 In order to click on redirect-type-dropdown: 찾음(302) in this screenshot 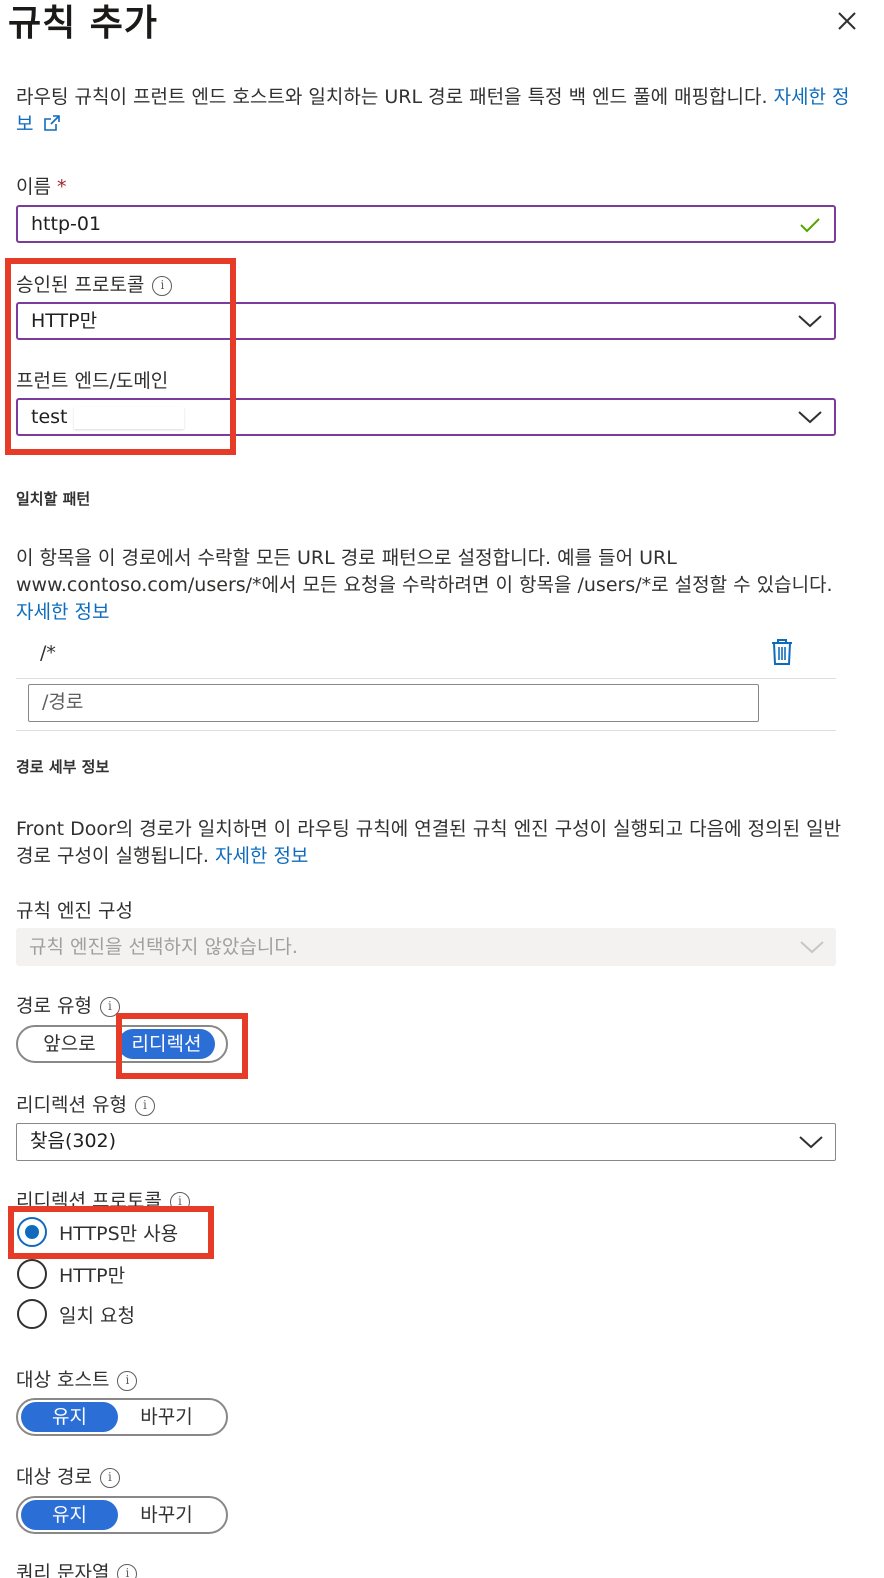, I will do `click(426, 1142)`.